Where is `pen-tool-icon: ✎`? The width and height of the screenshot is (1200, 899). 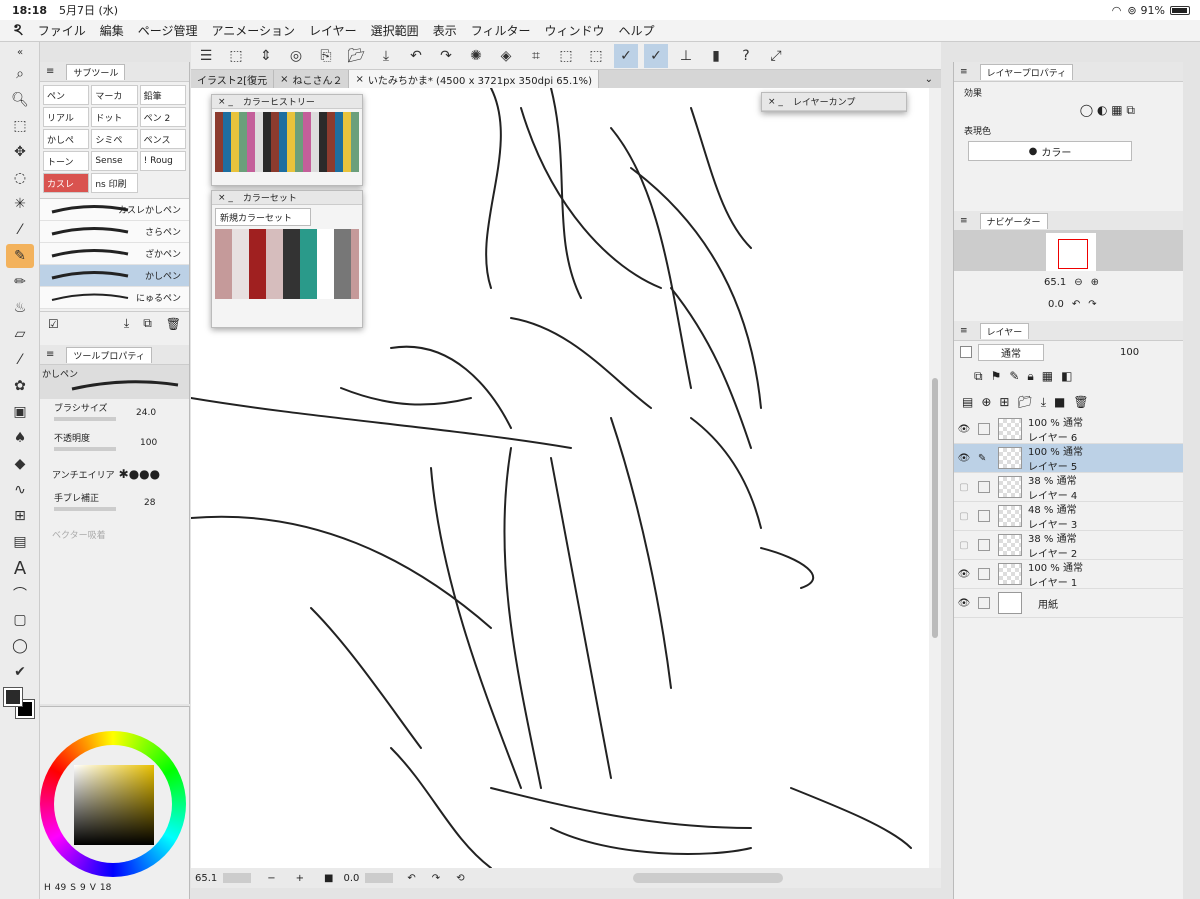 pen-tool-icon: ✎ is located at coordinates (20, 256).